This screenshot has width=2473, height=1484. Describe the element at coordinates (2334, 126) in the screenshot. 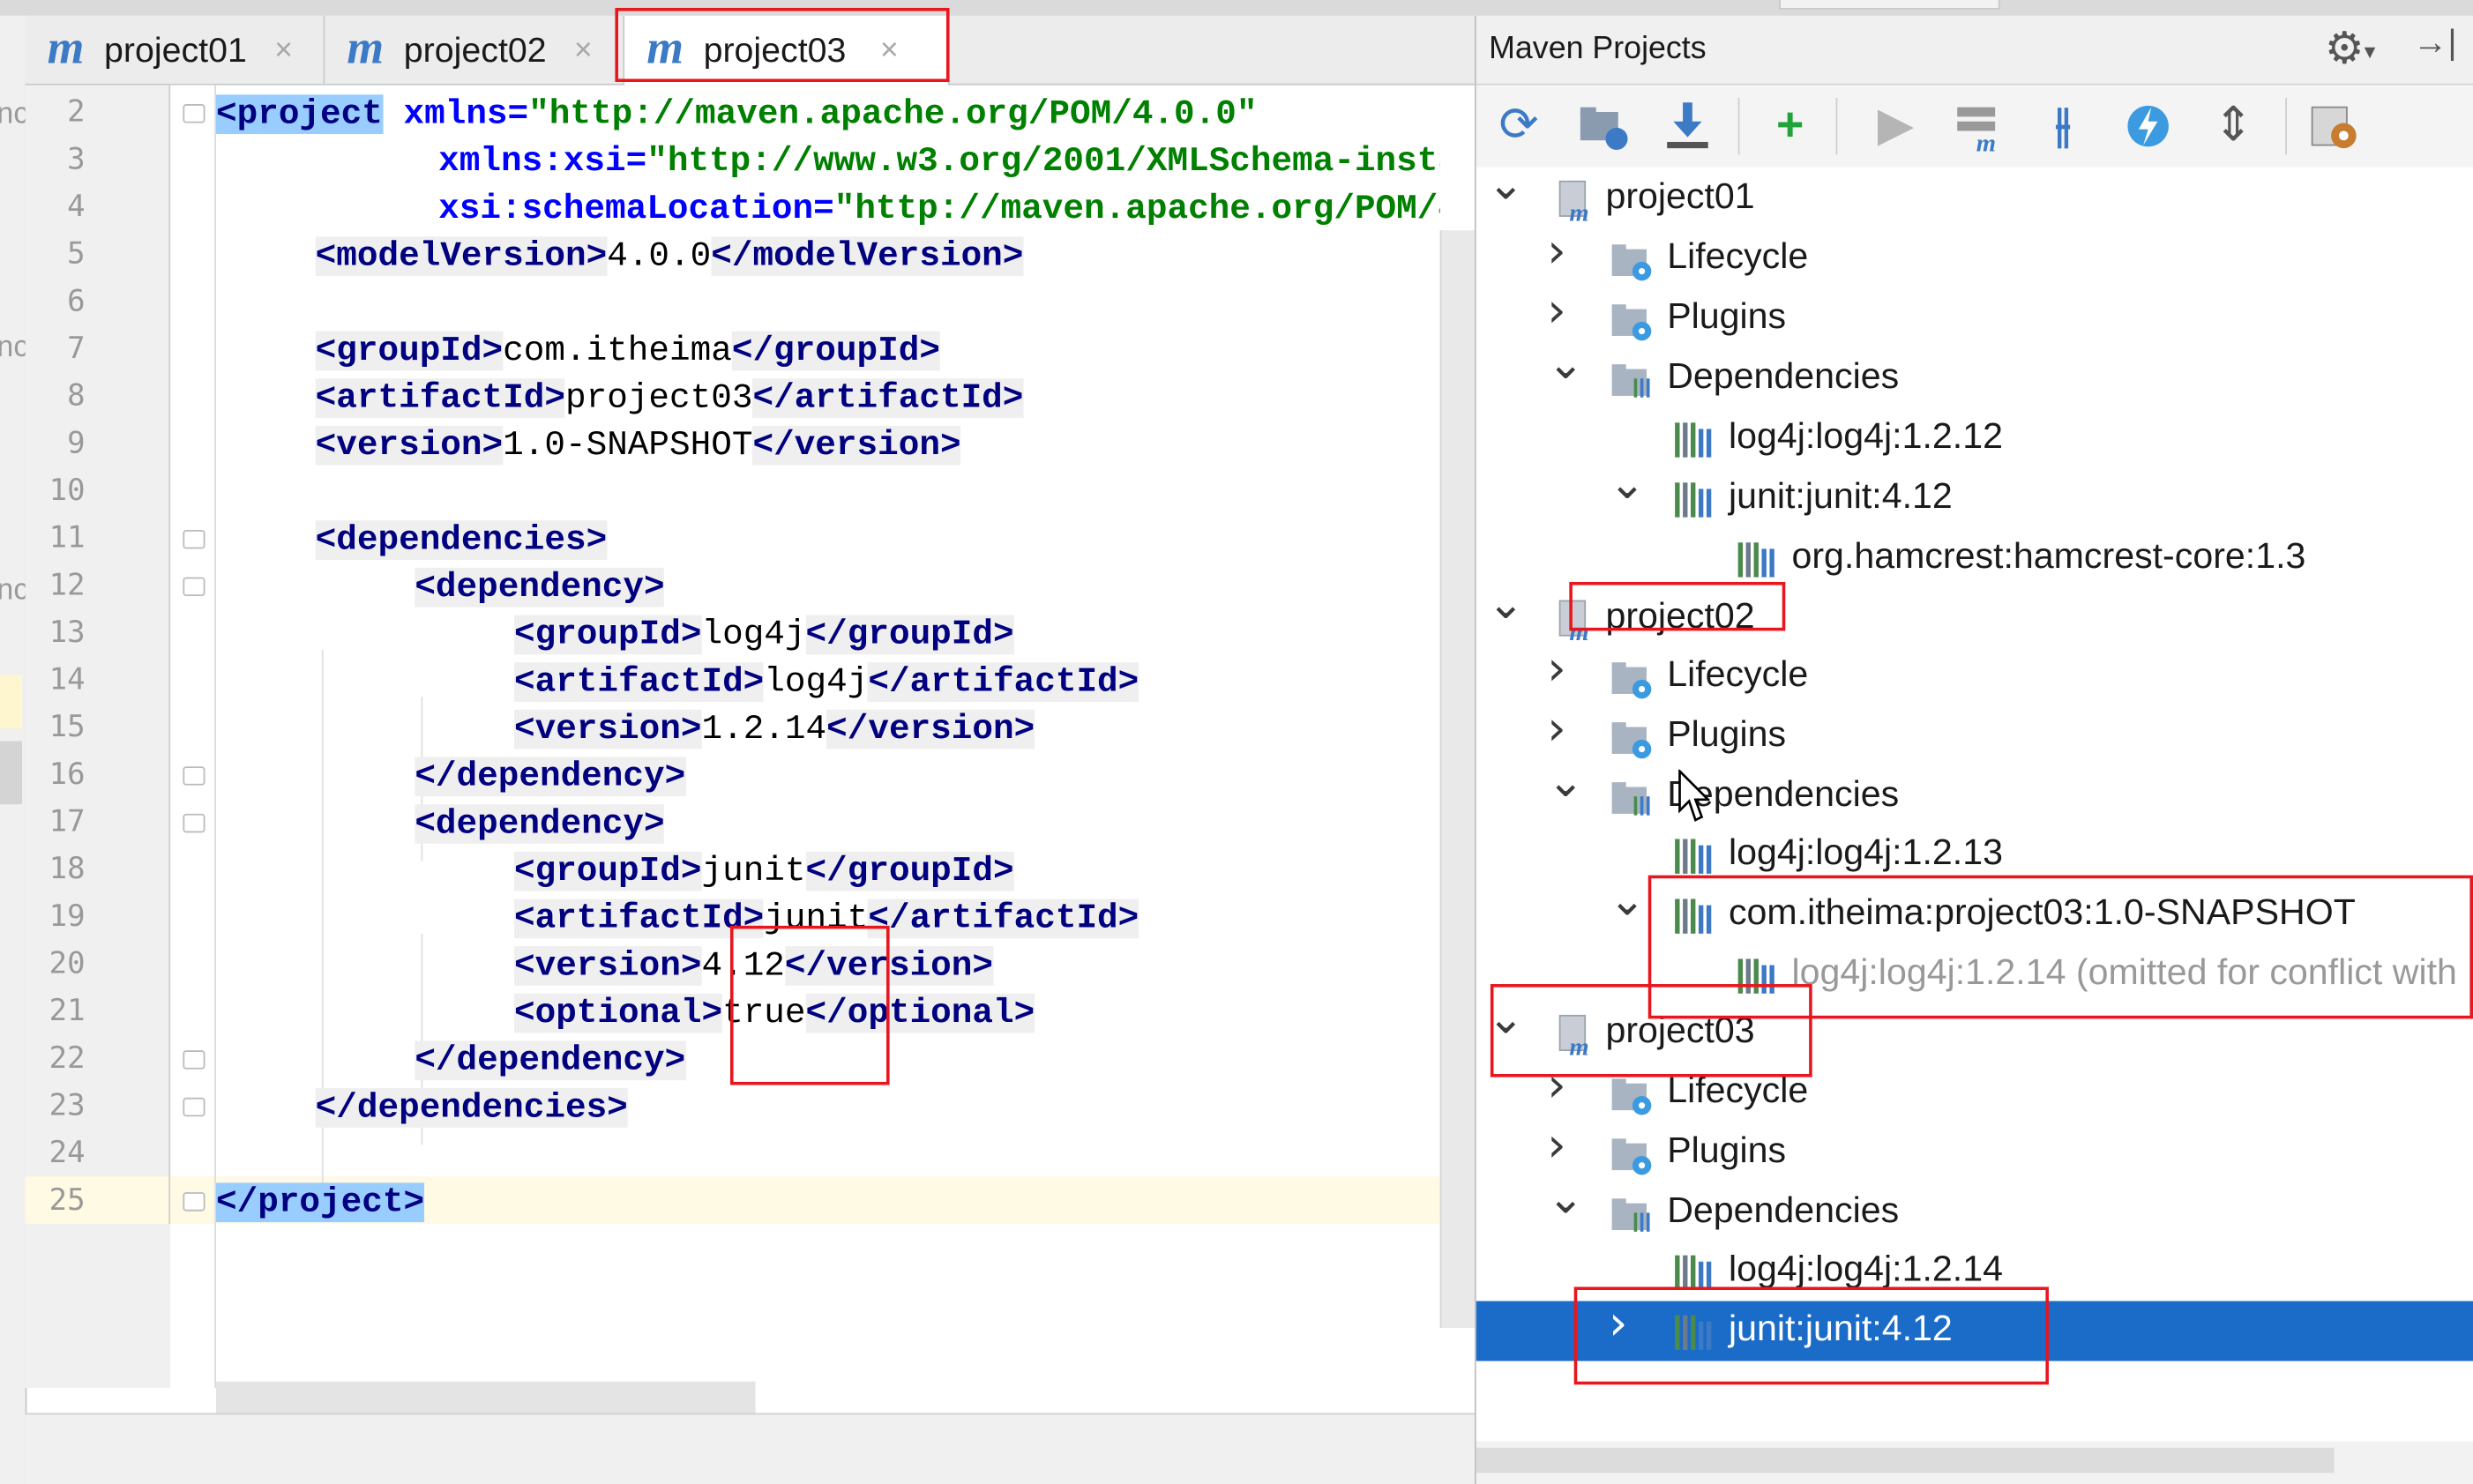

I see `settings-icon` at that location.